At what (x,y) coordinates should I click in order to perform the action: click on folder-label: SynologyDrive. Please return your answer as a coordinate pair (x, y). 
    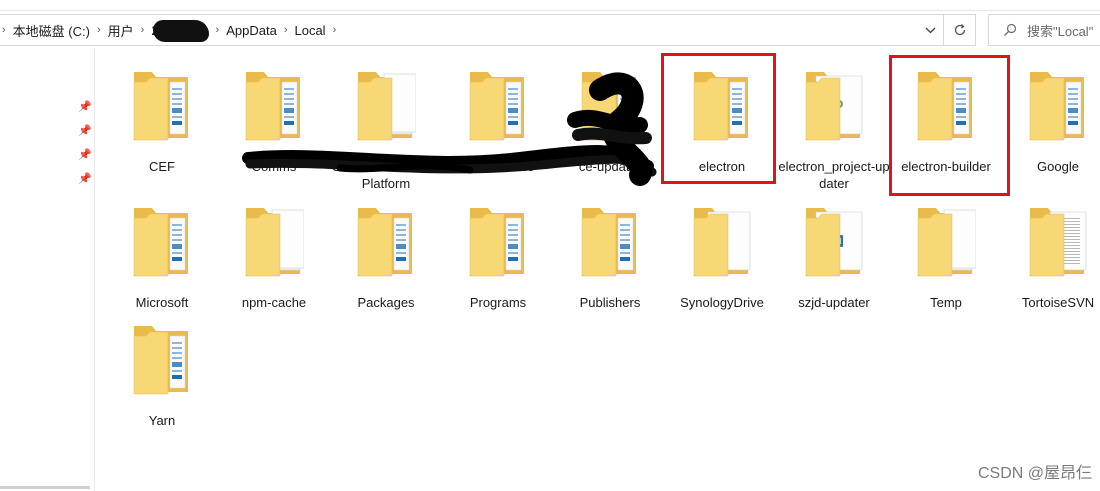
    Looking at the image, I should click on (722, 302).